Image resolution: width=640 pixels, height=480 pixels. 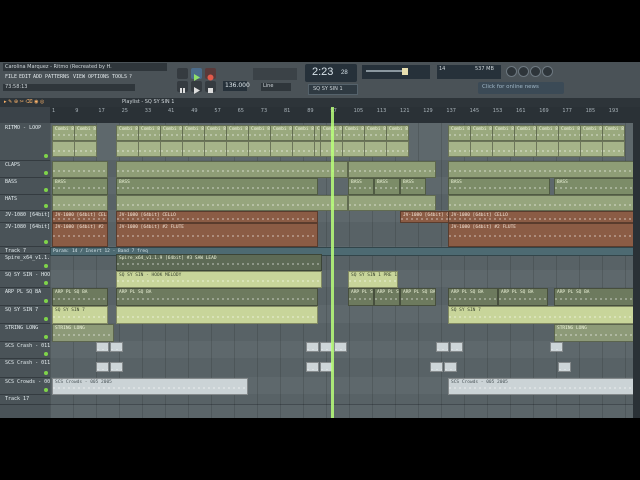 What do you see at coordinates (150, 386) in the screenshot?
I see `pattern-clip: SCS Crowds - 005 2005` at bounding box center [150, 386].